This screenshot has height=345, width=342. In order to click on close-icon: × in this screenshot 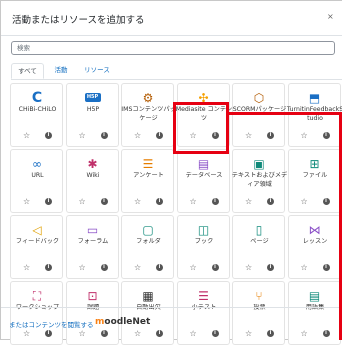, I will do `click(330, 17)`.